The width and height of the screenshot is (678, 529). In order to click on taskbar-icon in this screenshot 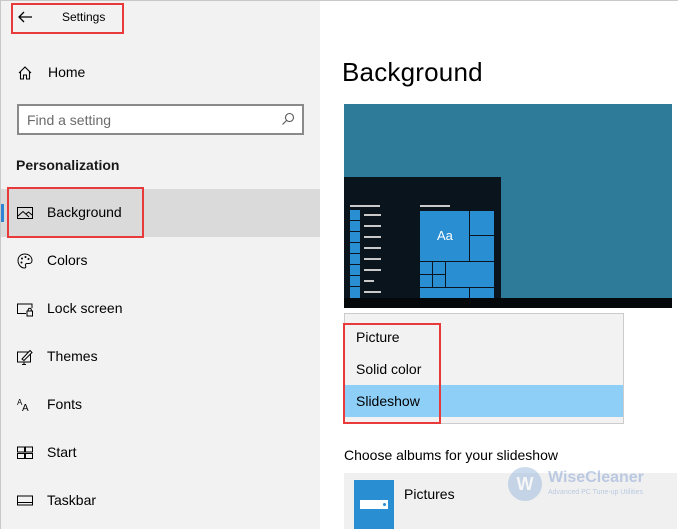, I will do `click(25, 500)`.